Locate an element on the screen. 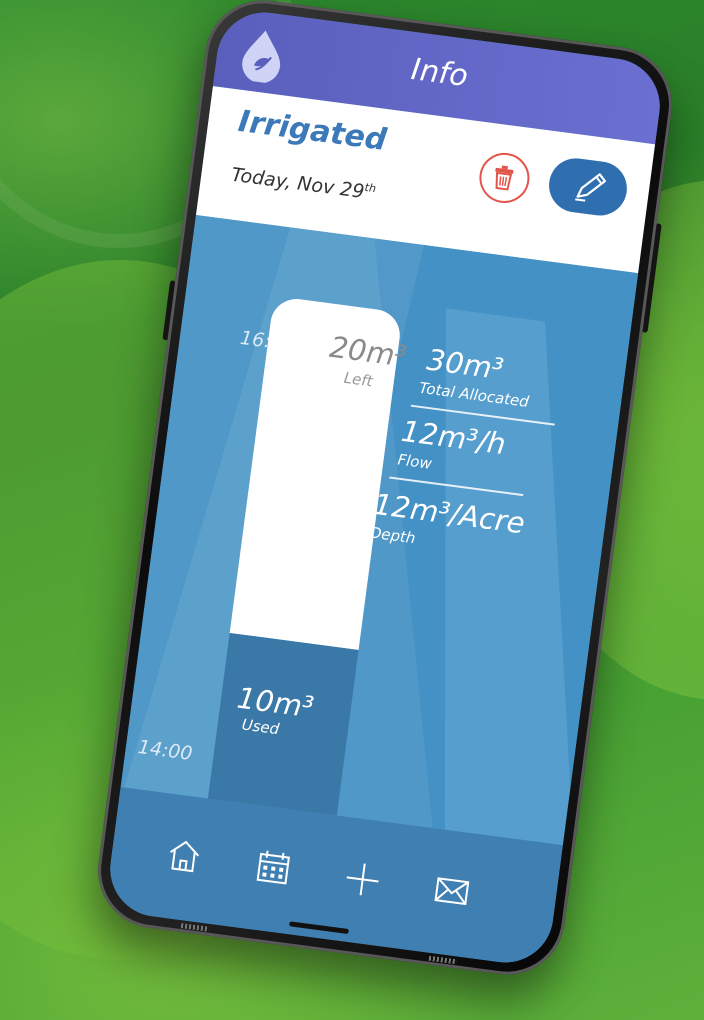 Image resolution: width=704 pixels, height=1020 pixels. plus-icon is located at coordinates (362, 879).